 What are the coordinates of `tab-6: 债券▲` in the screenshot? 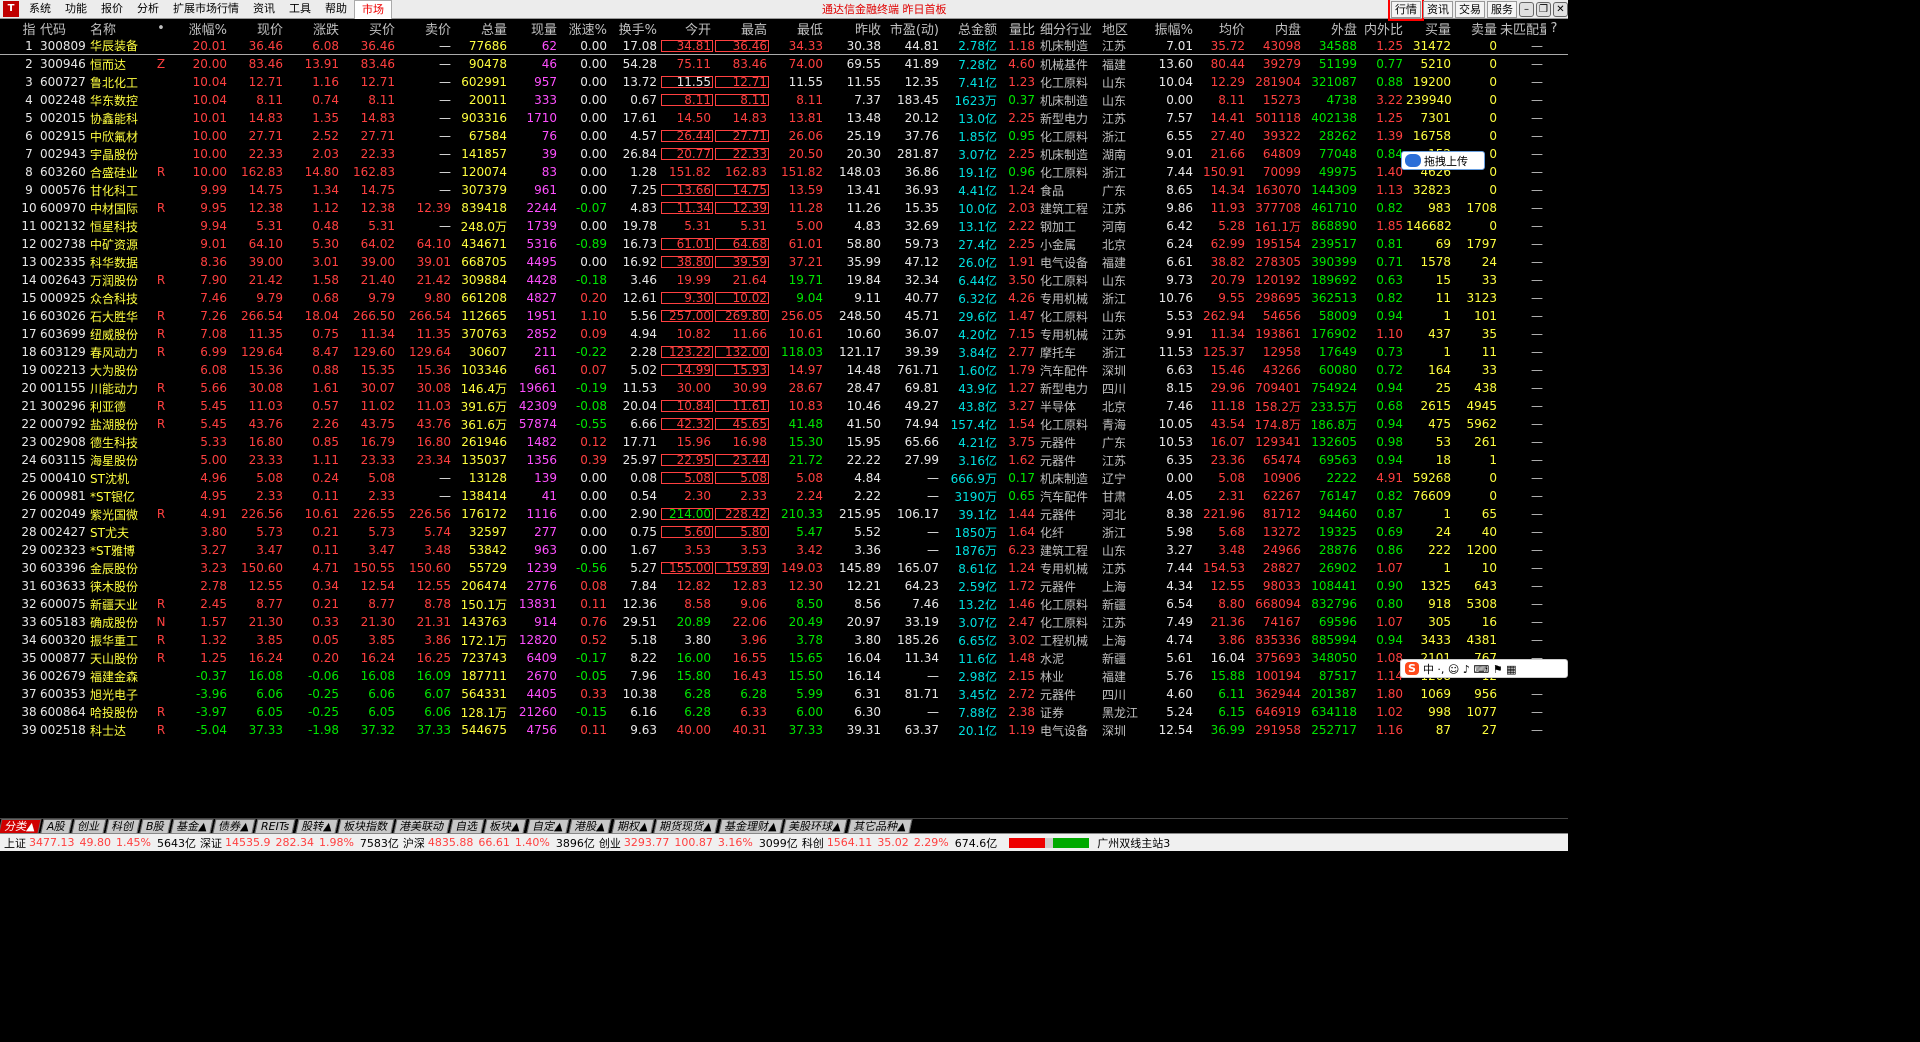 It's located at (234, 826).